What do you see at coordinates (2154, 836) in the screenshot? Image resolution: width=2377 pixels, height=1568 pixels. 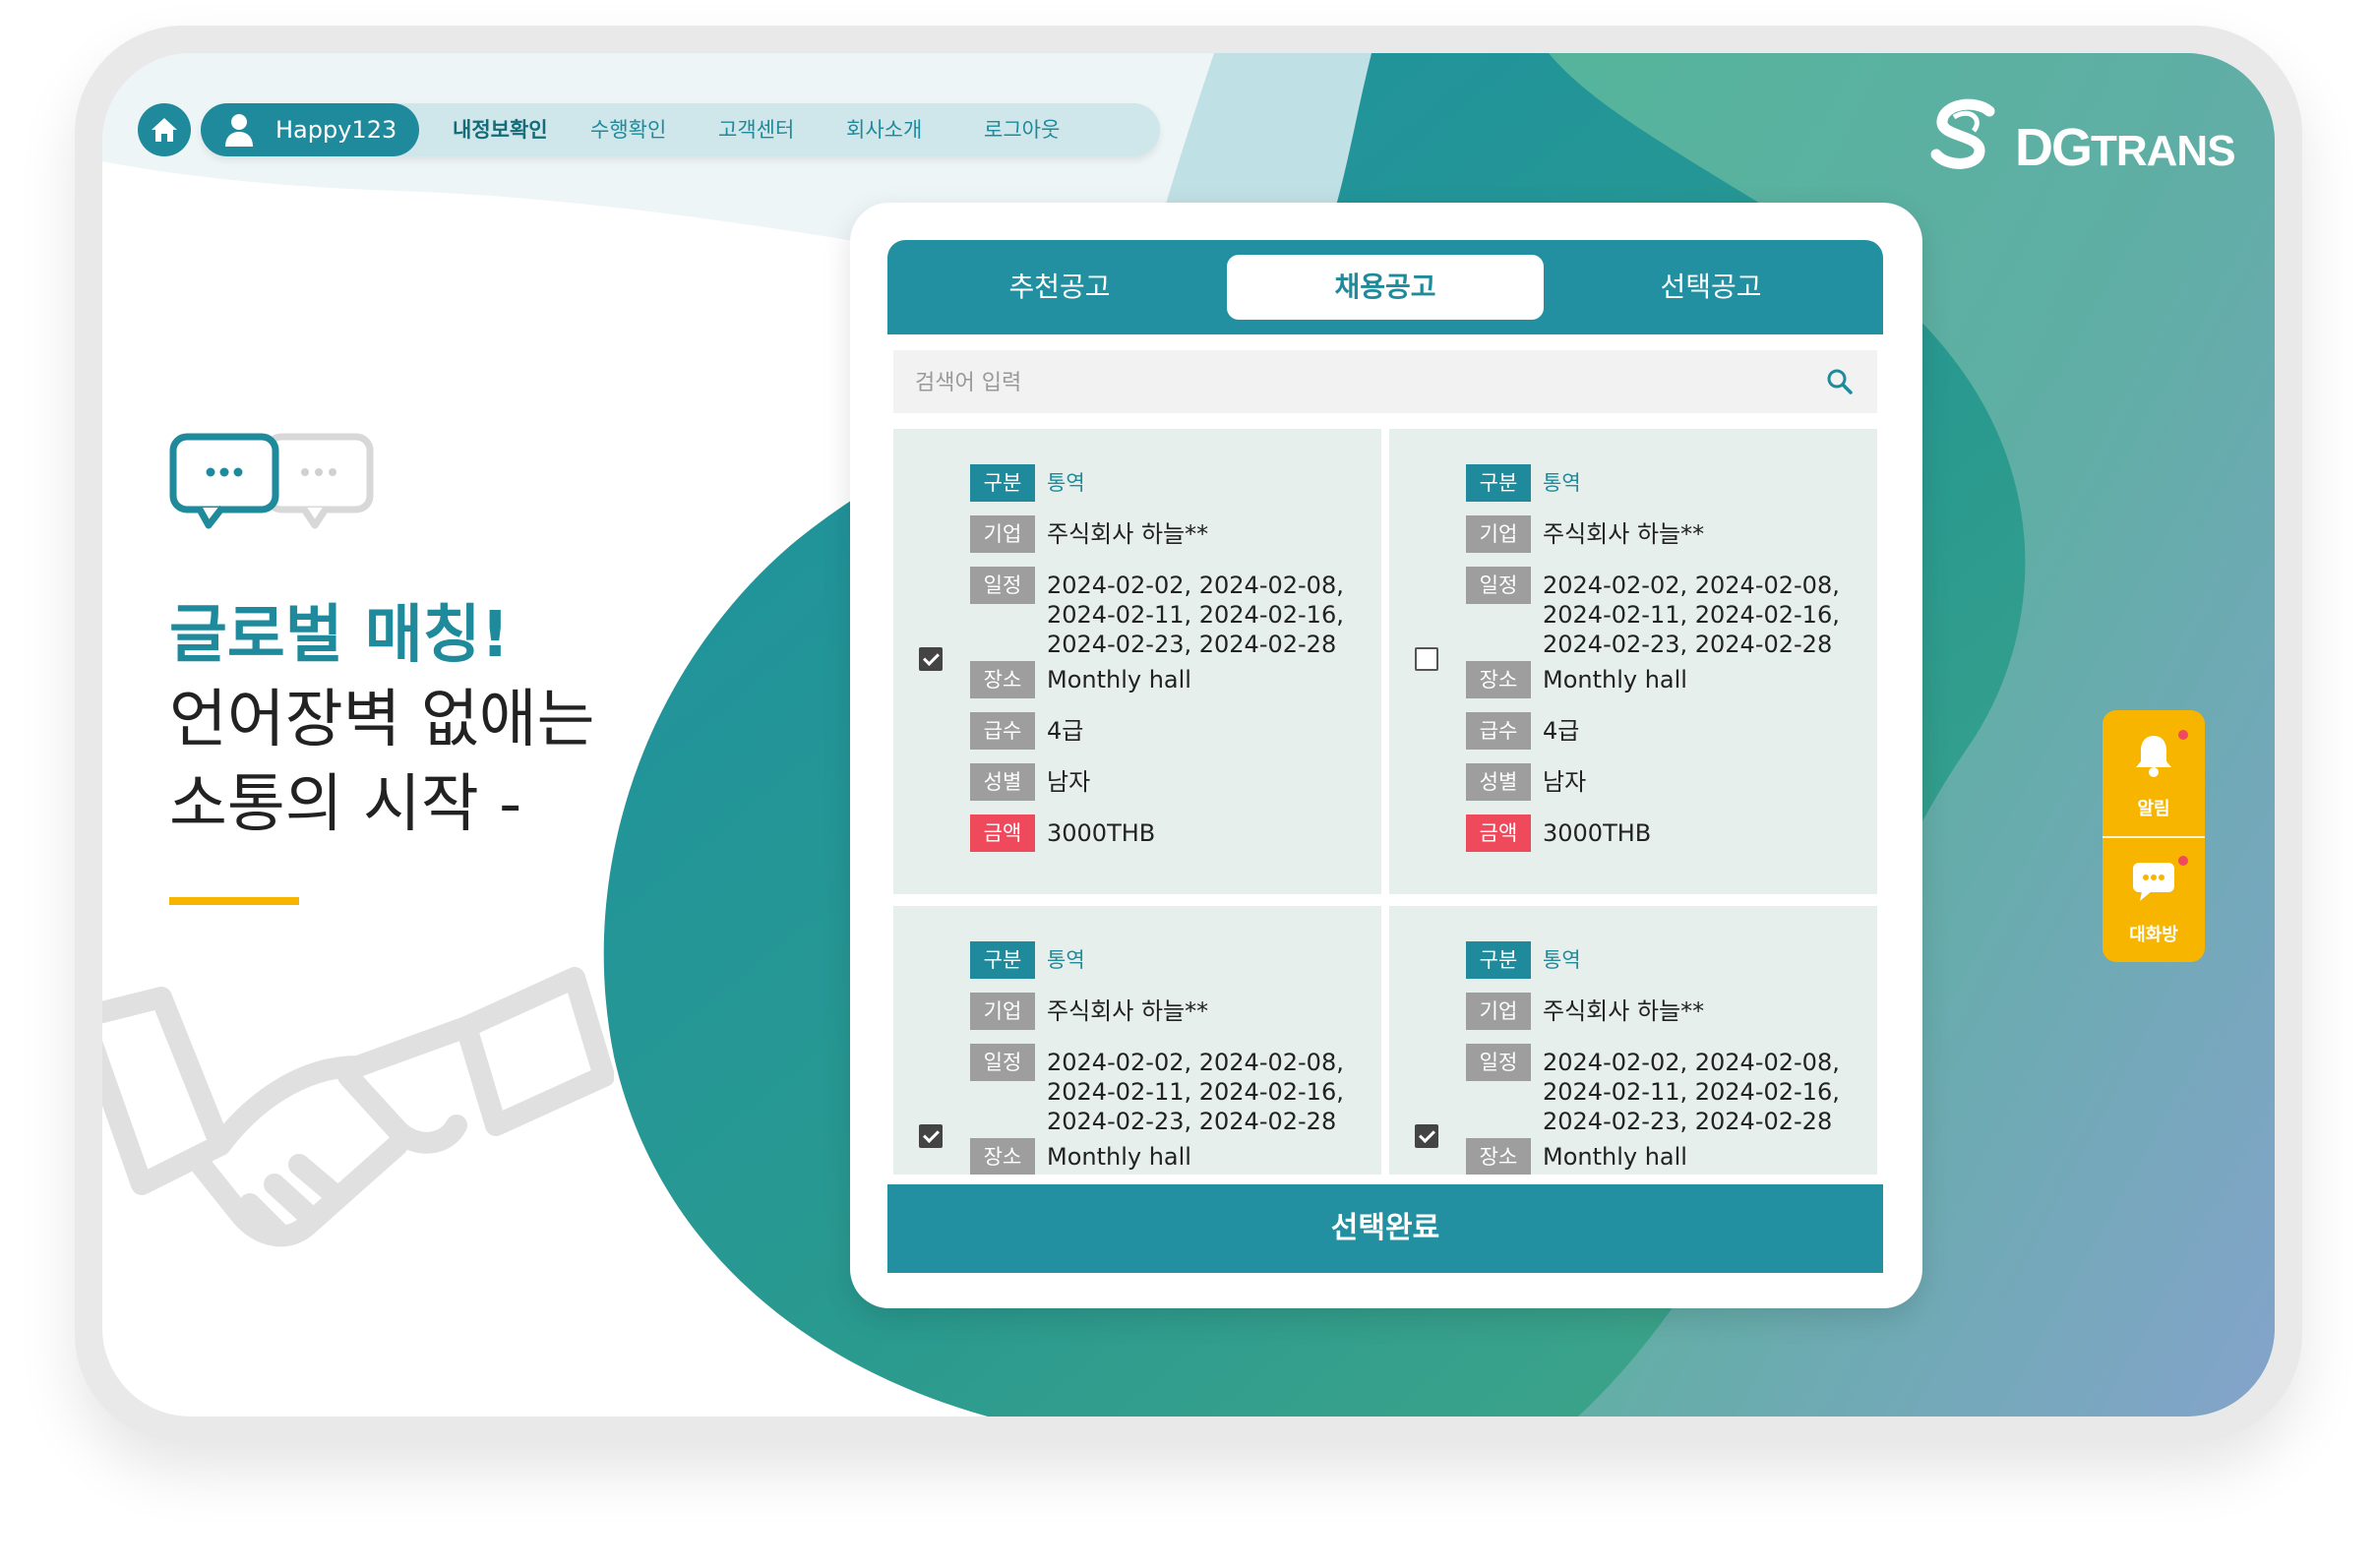 I see `floating-menu: 알림 대화방` at bounding box center [2154, 836].